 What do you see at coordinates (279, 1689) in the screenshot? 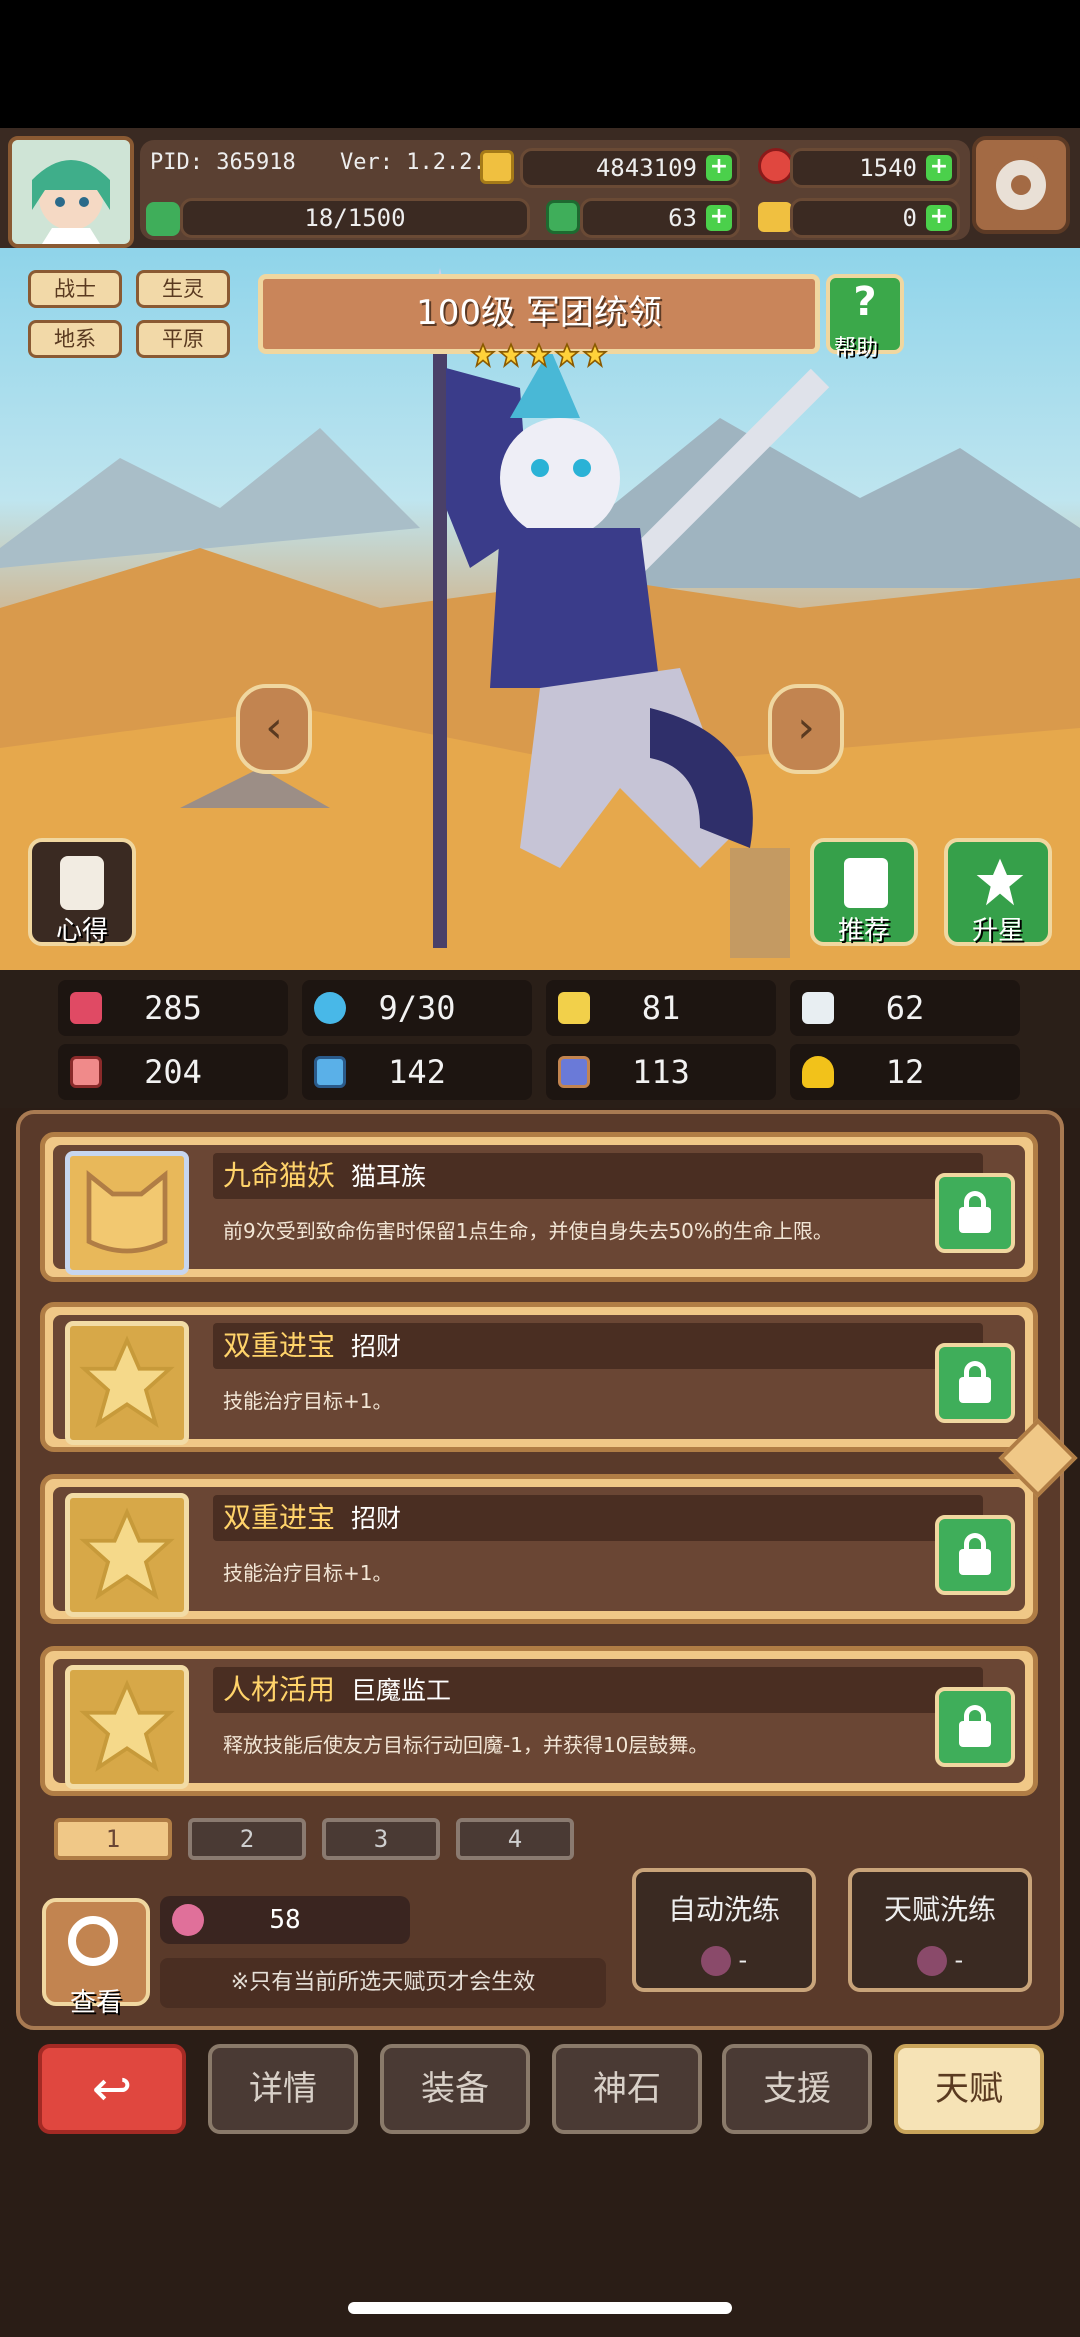
I see `talent-name: 人材活用` at bounding box center [279, 1689].